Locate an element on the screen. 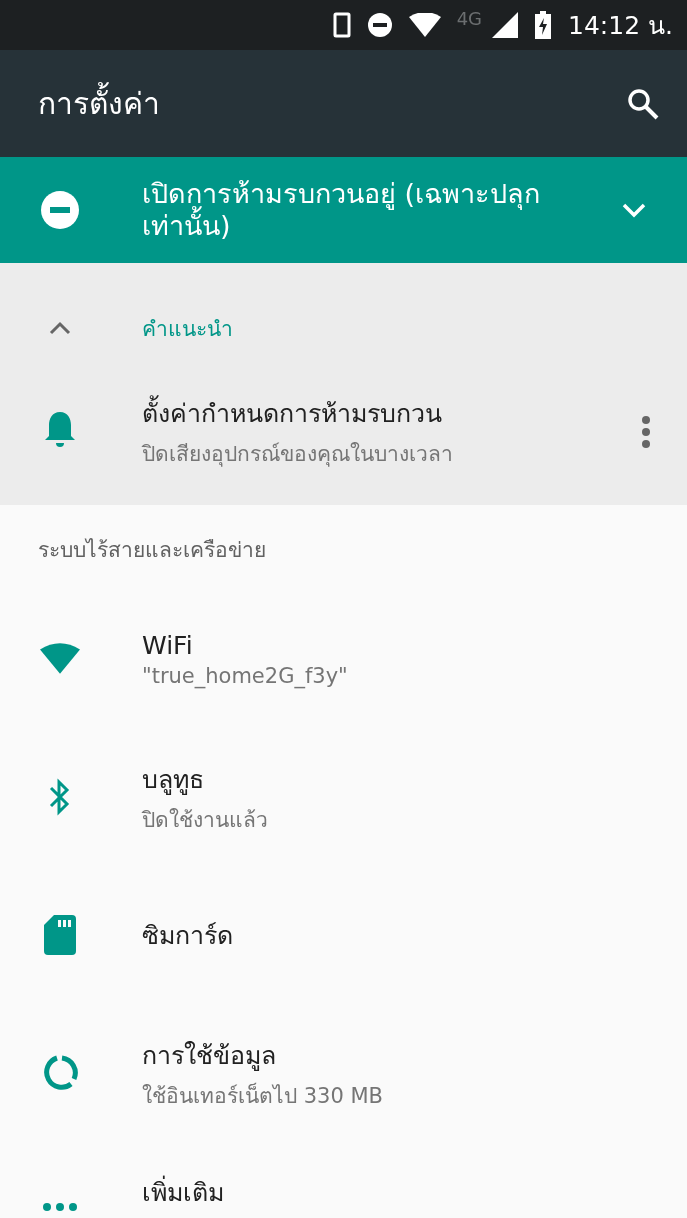 The width and height of the screenshot is (687, 1218). item-title: WiFi is located at coordinates (168, 645).